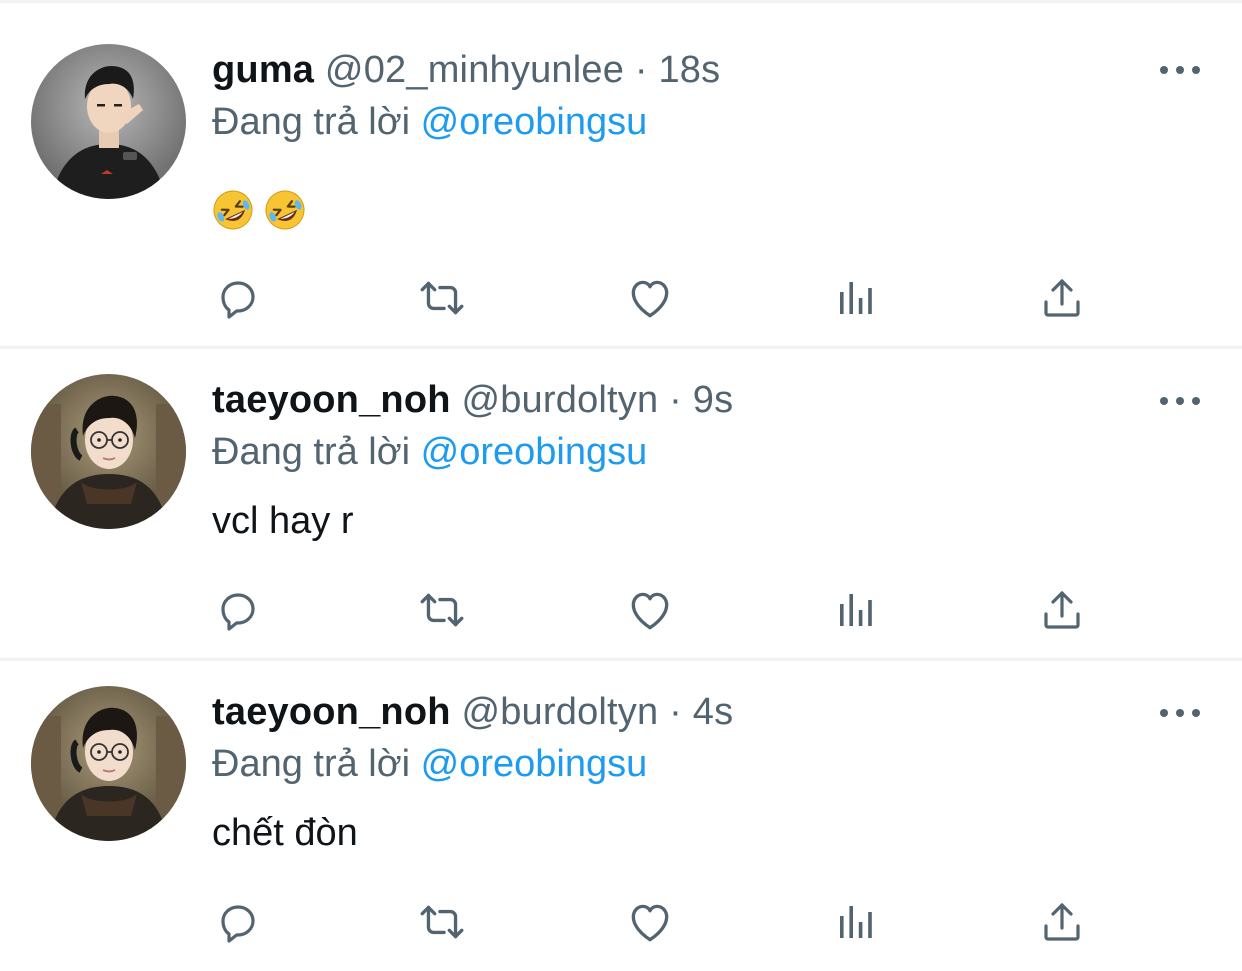 Image resolution: width=1242 pixels, height=971 pixels. I want to click on timestamp: 4s, so click(713, 712).